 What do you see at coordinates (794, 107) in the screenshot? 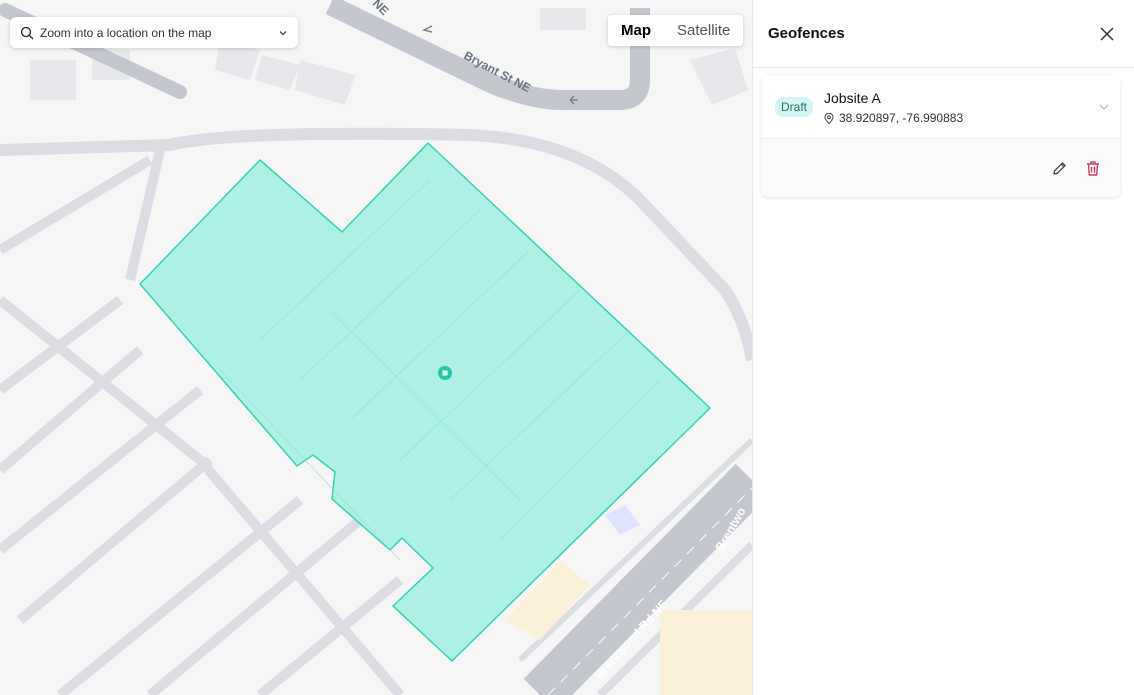
I see `status-badge: Draft` at bounding box center [794, 107].